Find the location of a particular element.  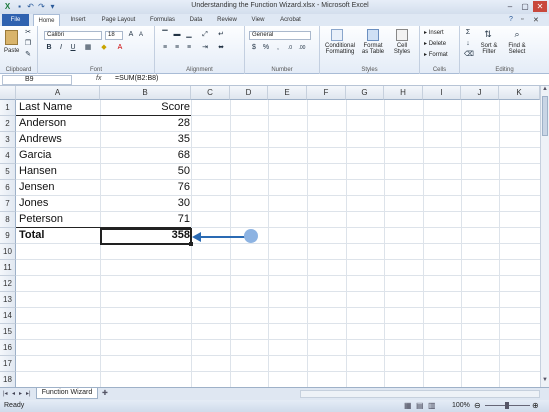

format-painter-icon: ✎ is located at coordinates (28, 55).